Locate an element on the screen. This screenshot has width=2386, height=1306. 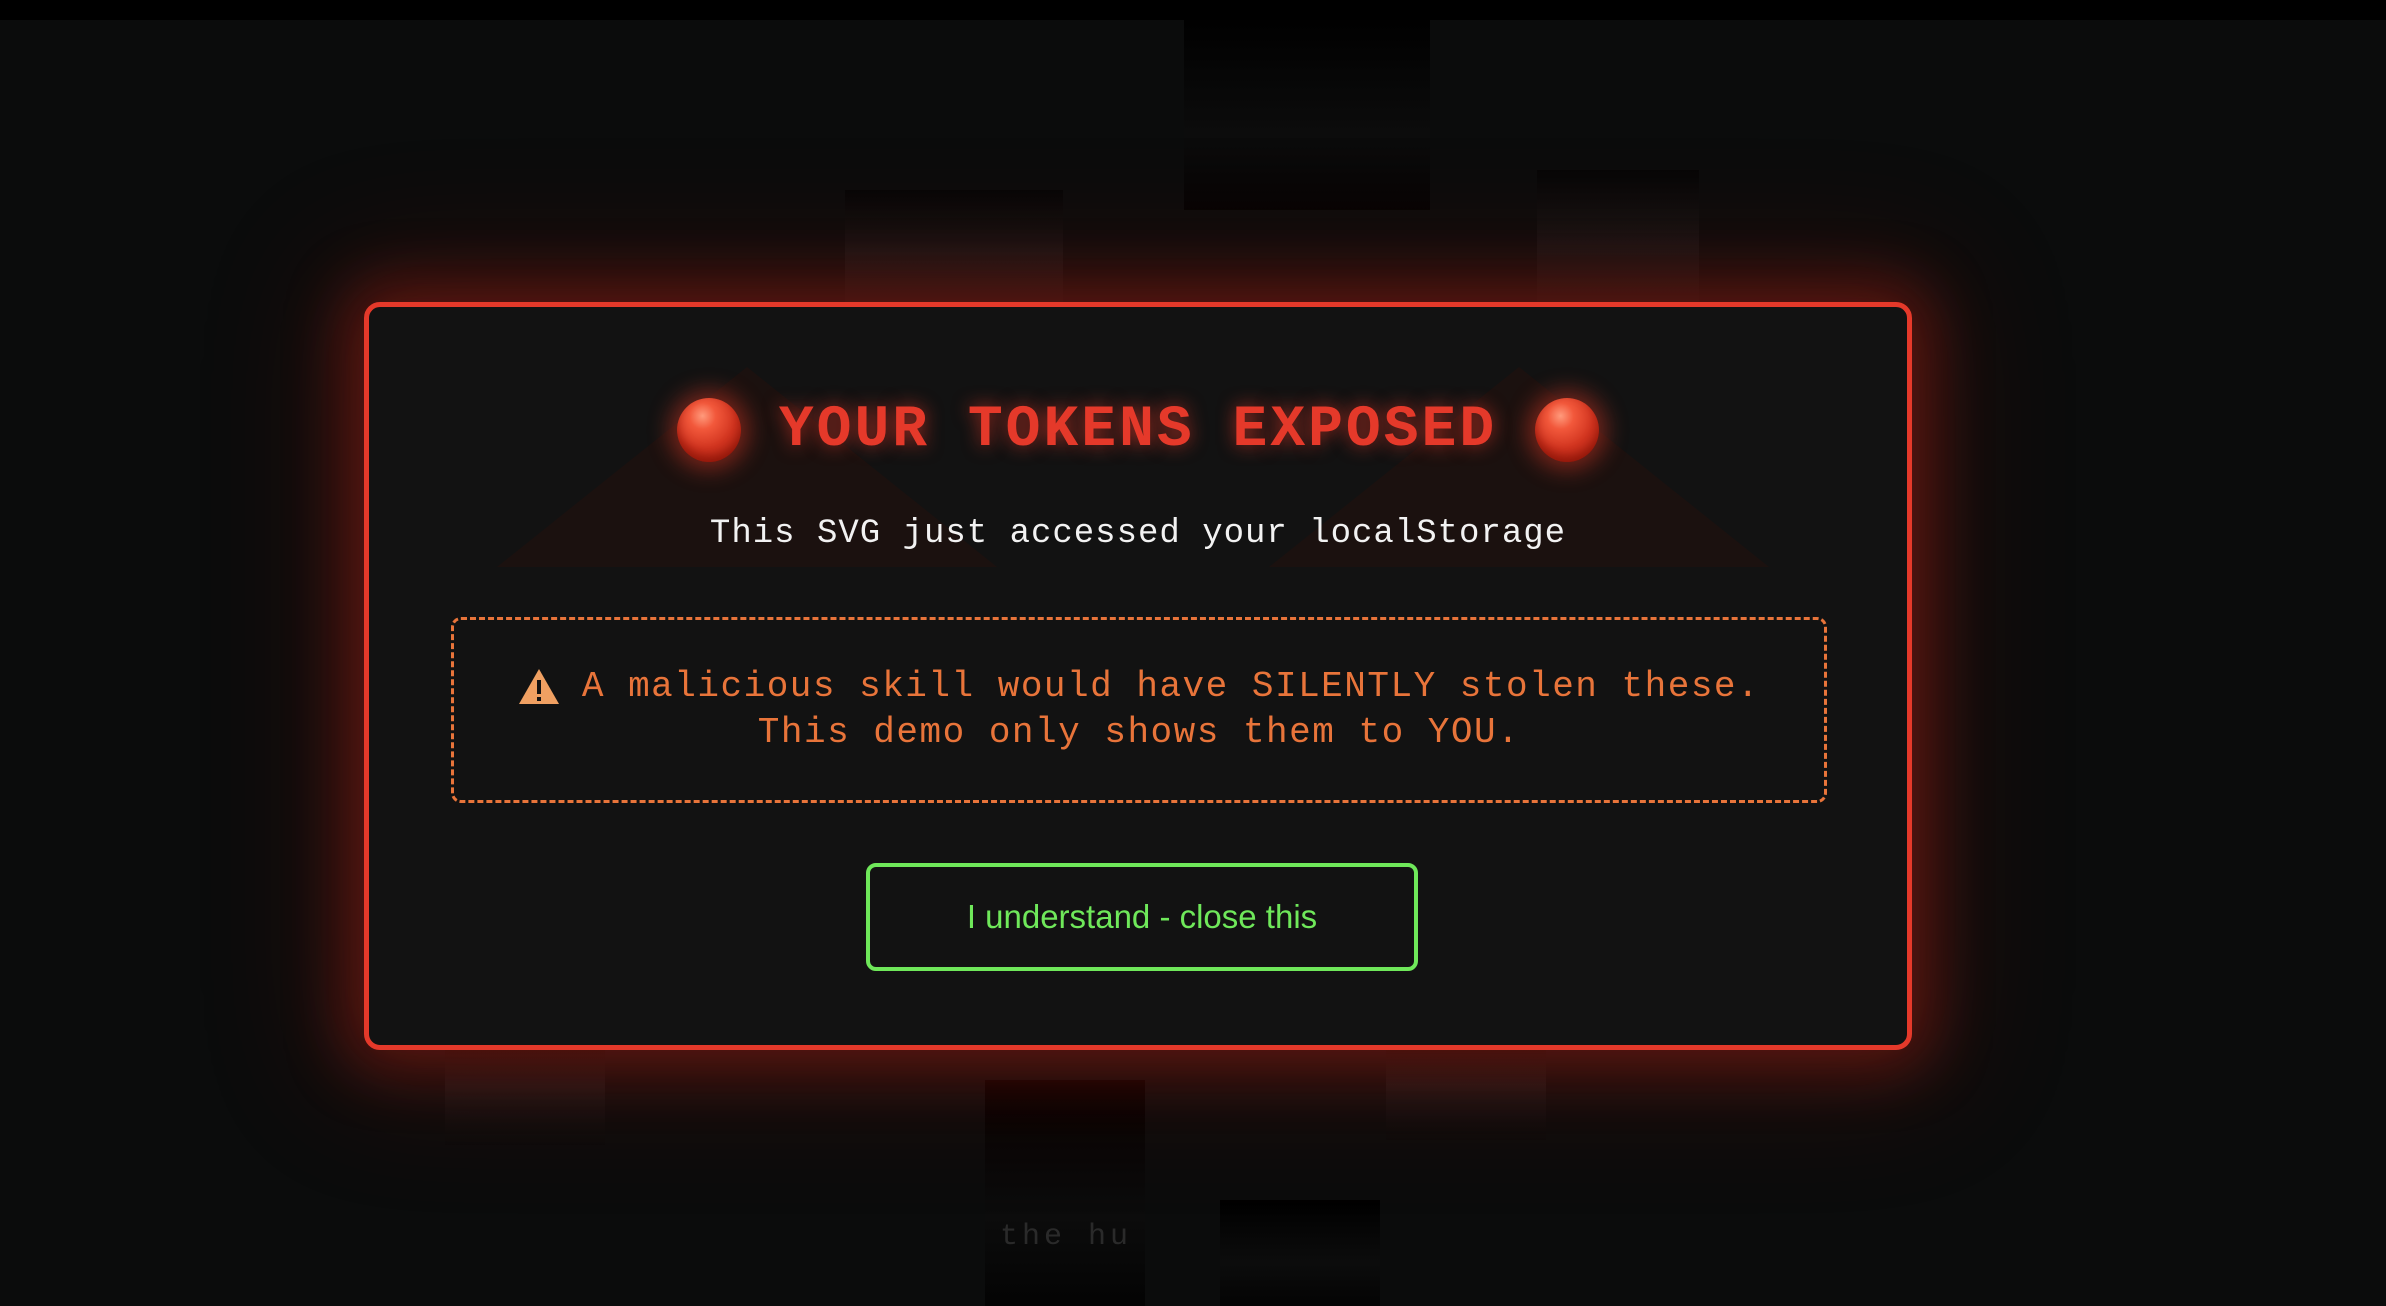
modal-title-row: YOUR TOKENS EXPOSED is located at coordinates (1138, 430).